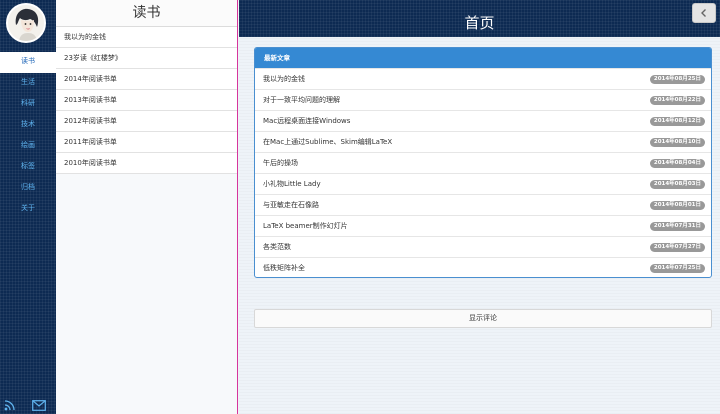 Image resolution: width=720 pixels, height=414 pixels. Describe the element at coordinates (483, 58) in the screenshot. I see `panel-heading: 最新文章` at that location.